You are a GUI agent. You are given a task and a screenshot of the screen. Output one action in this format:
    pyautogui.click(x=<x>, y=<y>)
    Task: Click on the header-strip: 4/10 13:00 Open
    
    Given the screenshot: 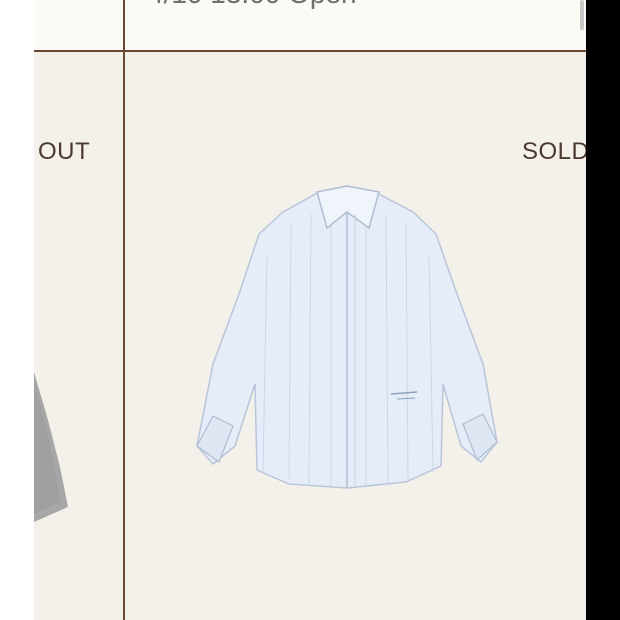 What is the action you would take?
    pyautogui.click(x=310, y=25)
    